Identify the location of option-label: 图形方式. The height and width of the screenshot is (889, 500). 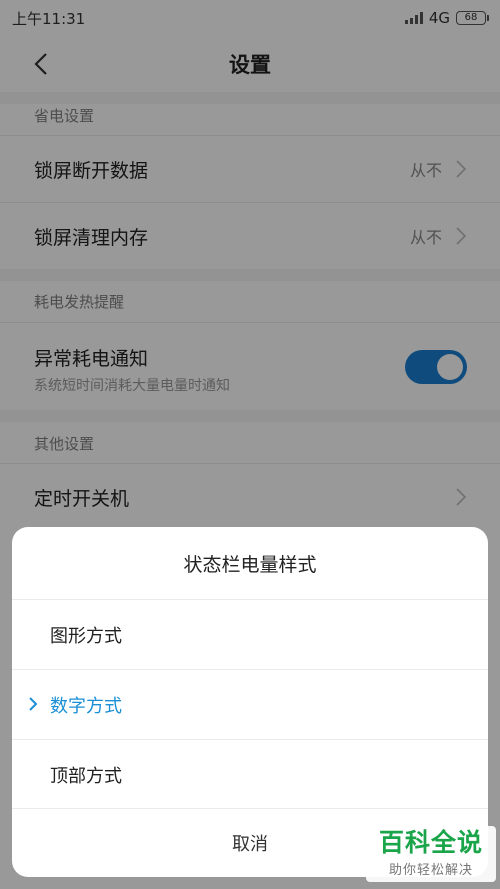
(86, 636).